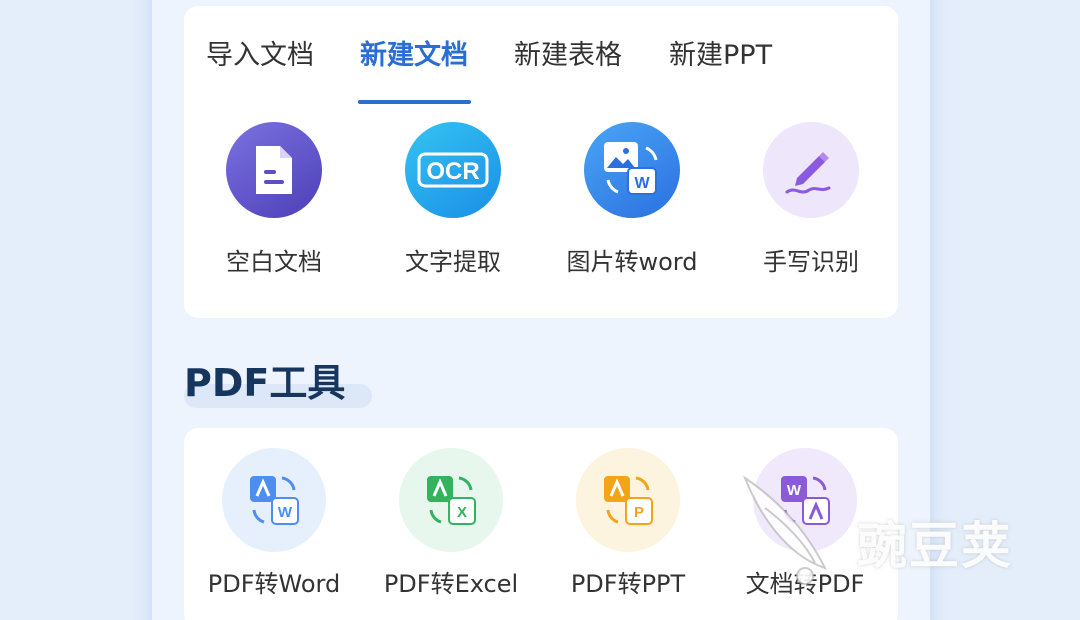 The height and width of the screenshot is (620, 1080). Describe the element at coordinates (639, 512) in the screenshot. I see `badge-text: P` at that location.